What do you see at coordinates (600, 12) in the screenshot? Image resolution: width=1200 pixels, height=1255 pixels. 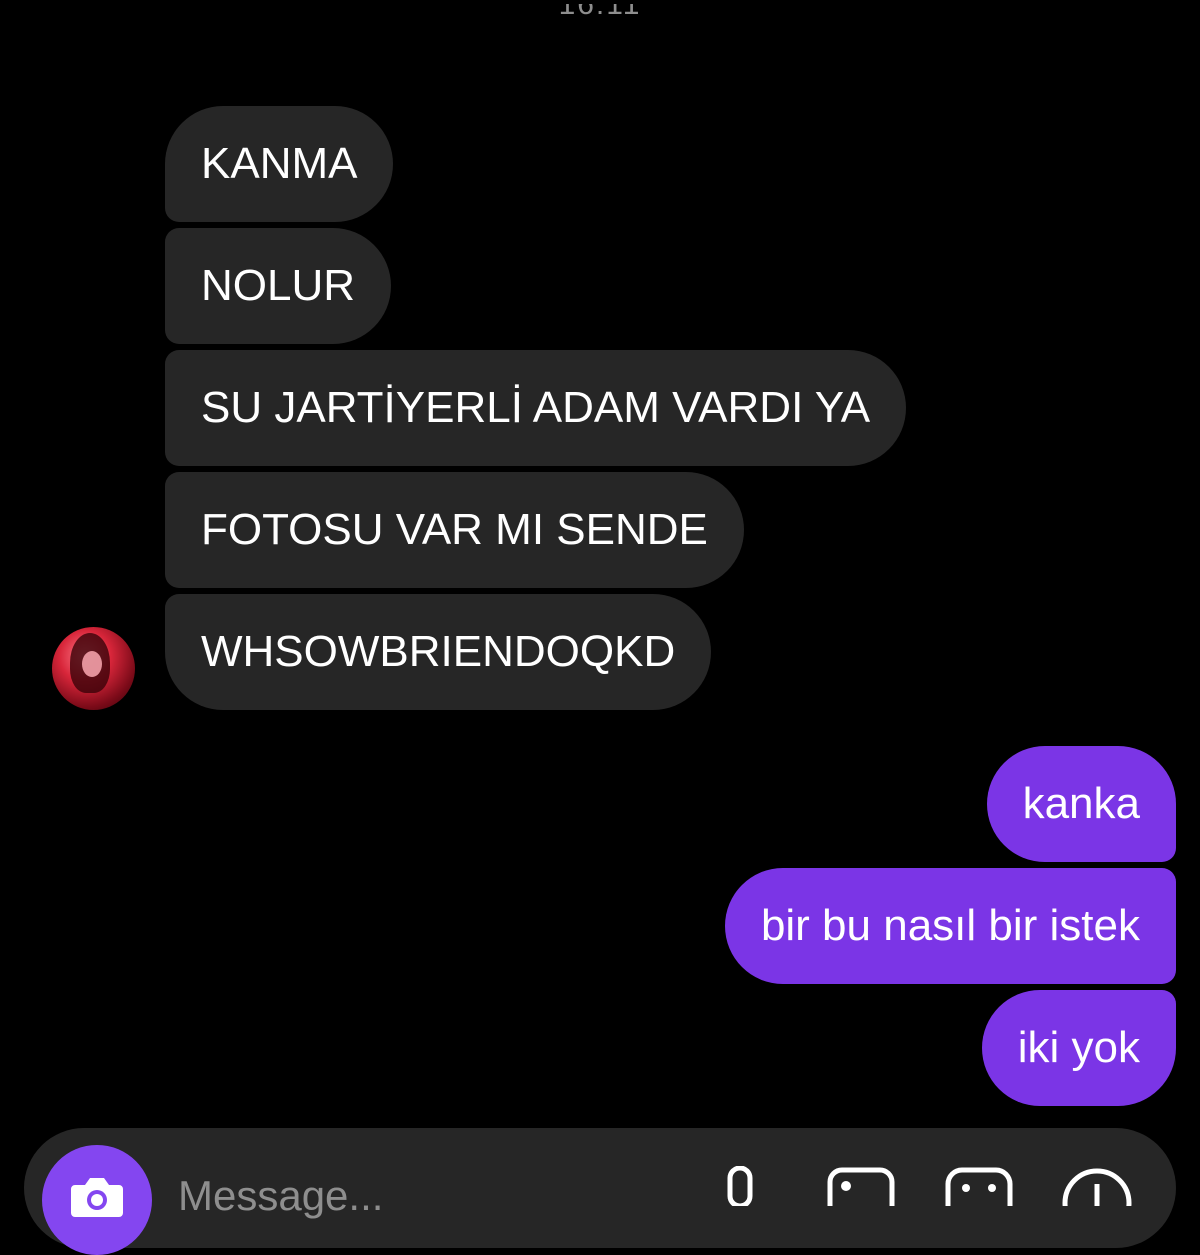 I see `timestamp-text: 16:11` at bounding box center [600, 12].